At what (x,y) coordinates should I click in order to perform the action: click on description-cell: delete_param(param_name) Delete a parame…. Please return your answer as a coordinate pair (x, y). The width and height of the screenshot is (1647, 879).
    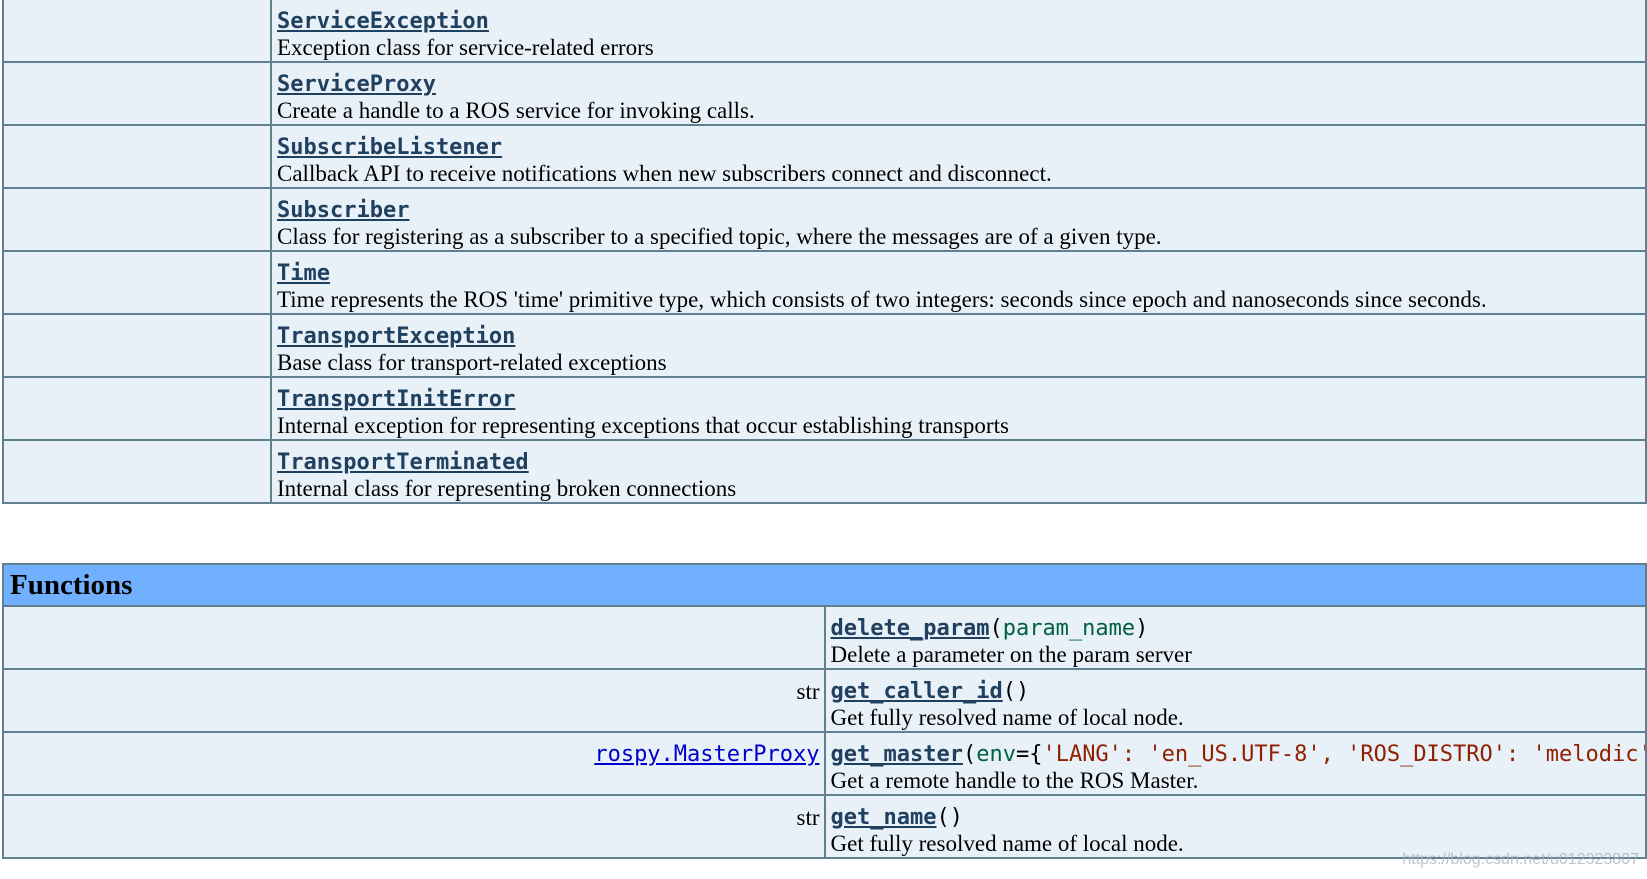
    Looking at the image, I should click on (1235, 637).